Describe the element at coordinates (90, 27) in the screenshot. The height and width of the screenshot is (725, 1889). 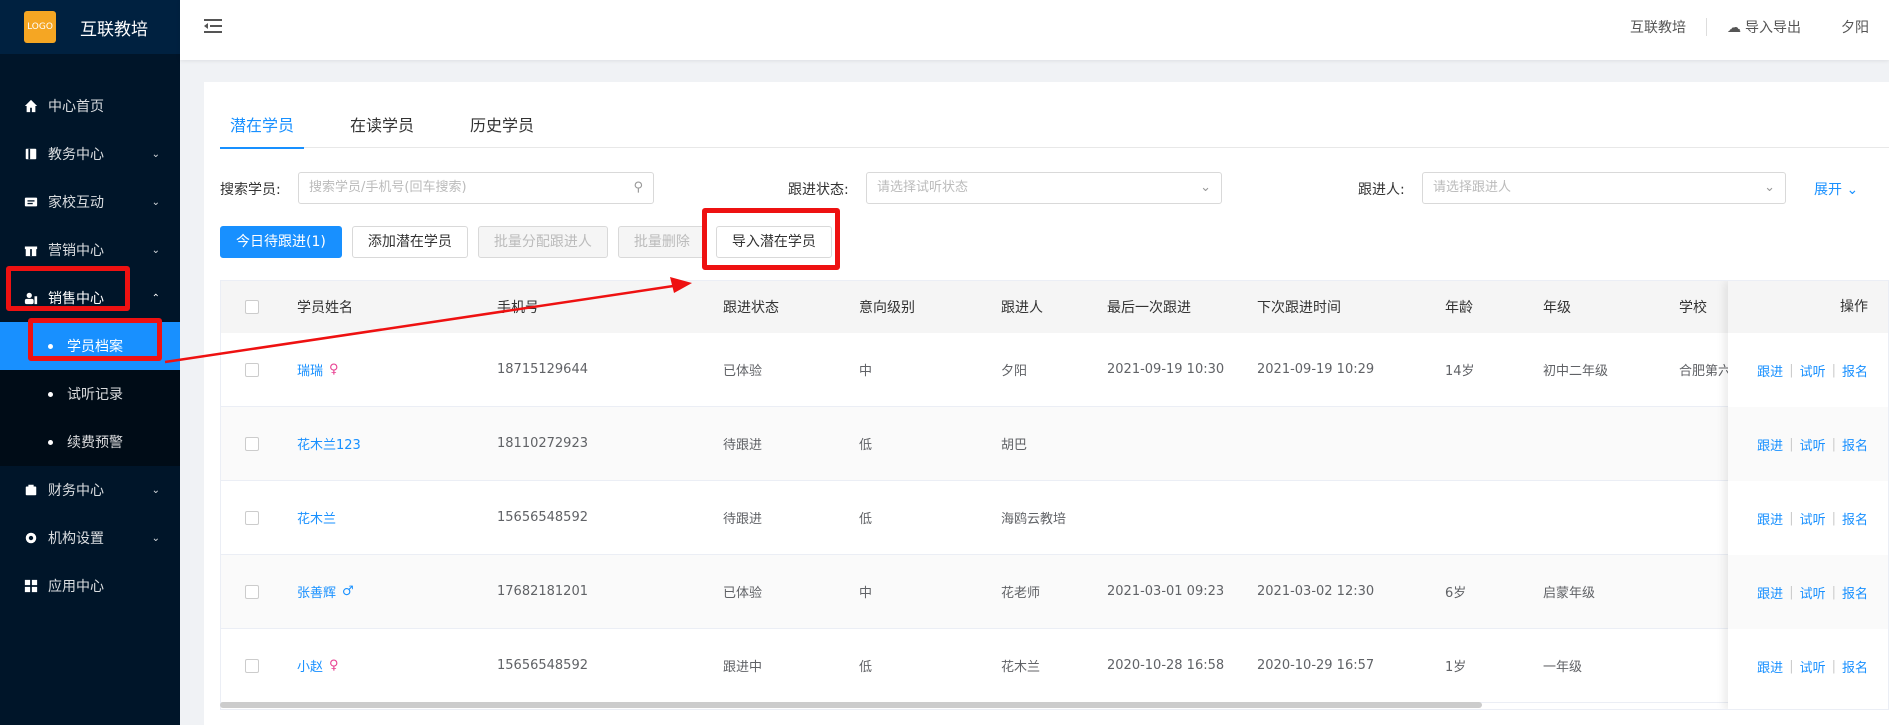
I see `logo: LOGO 互联教培` at that location.